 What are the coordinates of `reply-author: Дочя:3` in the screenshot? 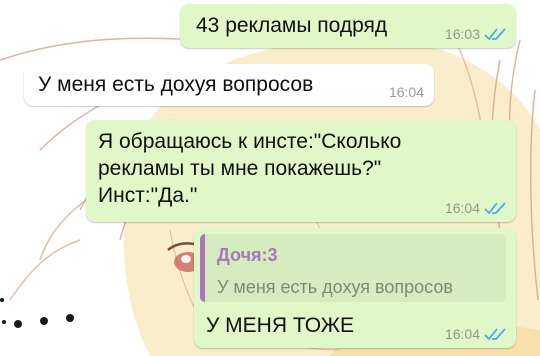 It's located at (247, 255).